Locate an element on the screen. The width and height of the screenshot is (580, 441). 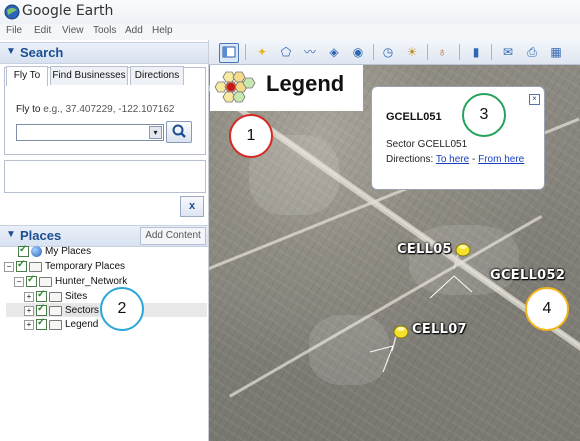
search-button is located at coordinates (179, 132).